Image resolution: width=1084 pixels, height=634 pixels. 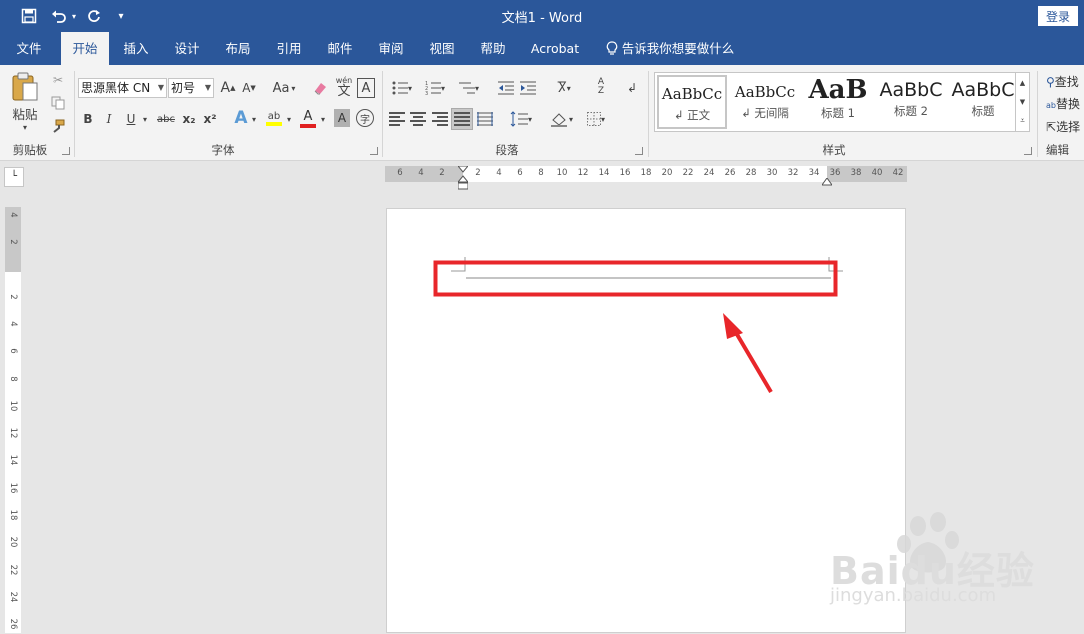 What do you see at coordinates (667, 173) in the screenshot?
I see `ruler-tick-label: 20` at bounding box center [667, 173].